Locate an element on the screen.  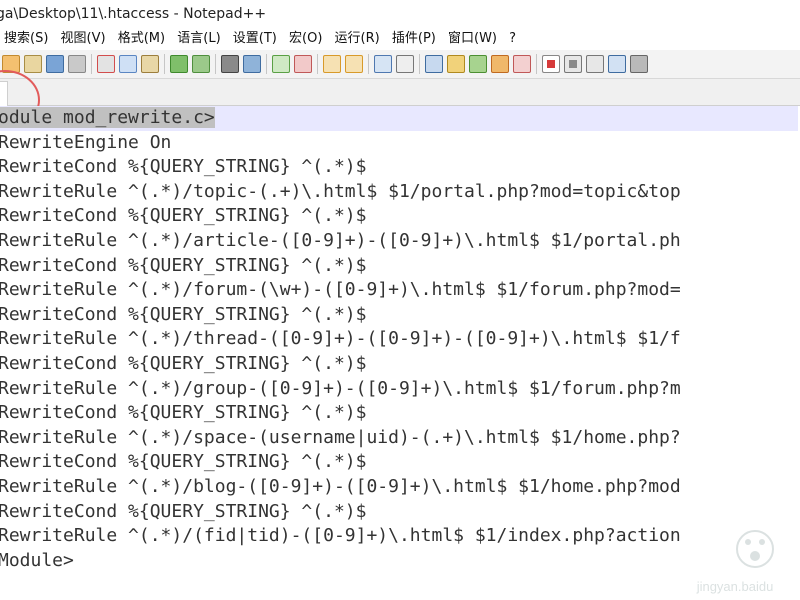
save-icon is located at coordinates (55, 64).